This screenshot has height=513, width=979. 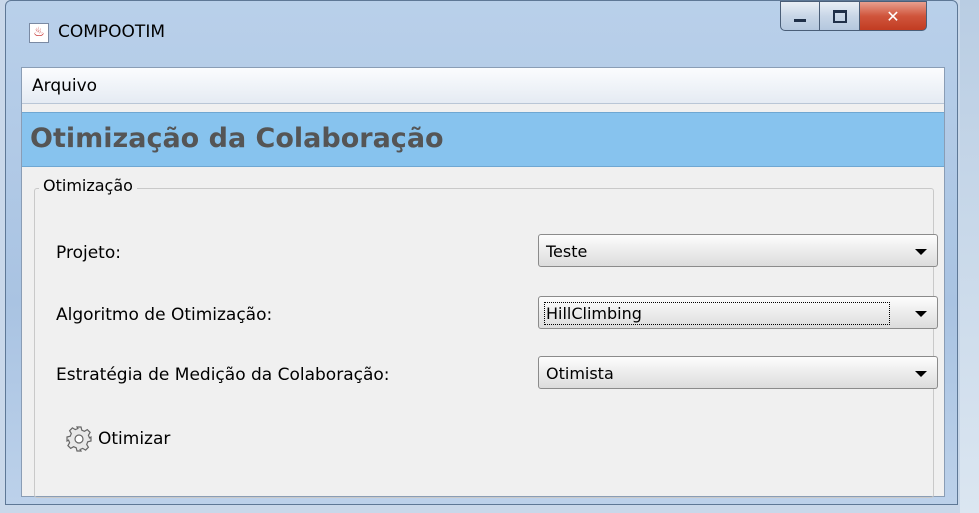 What do you see at coordinates (483, 86) in the screenshot?
I see `menu-bar: Arquivo` at bounding box center [483, 86].